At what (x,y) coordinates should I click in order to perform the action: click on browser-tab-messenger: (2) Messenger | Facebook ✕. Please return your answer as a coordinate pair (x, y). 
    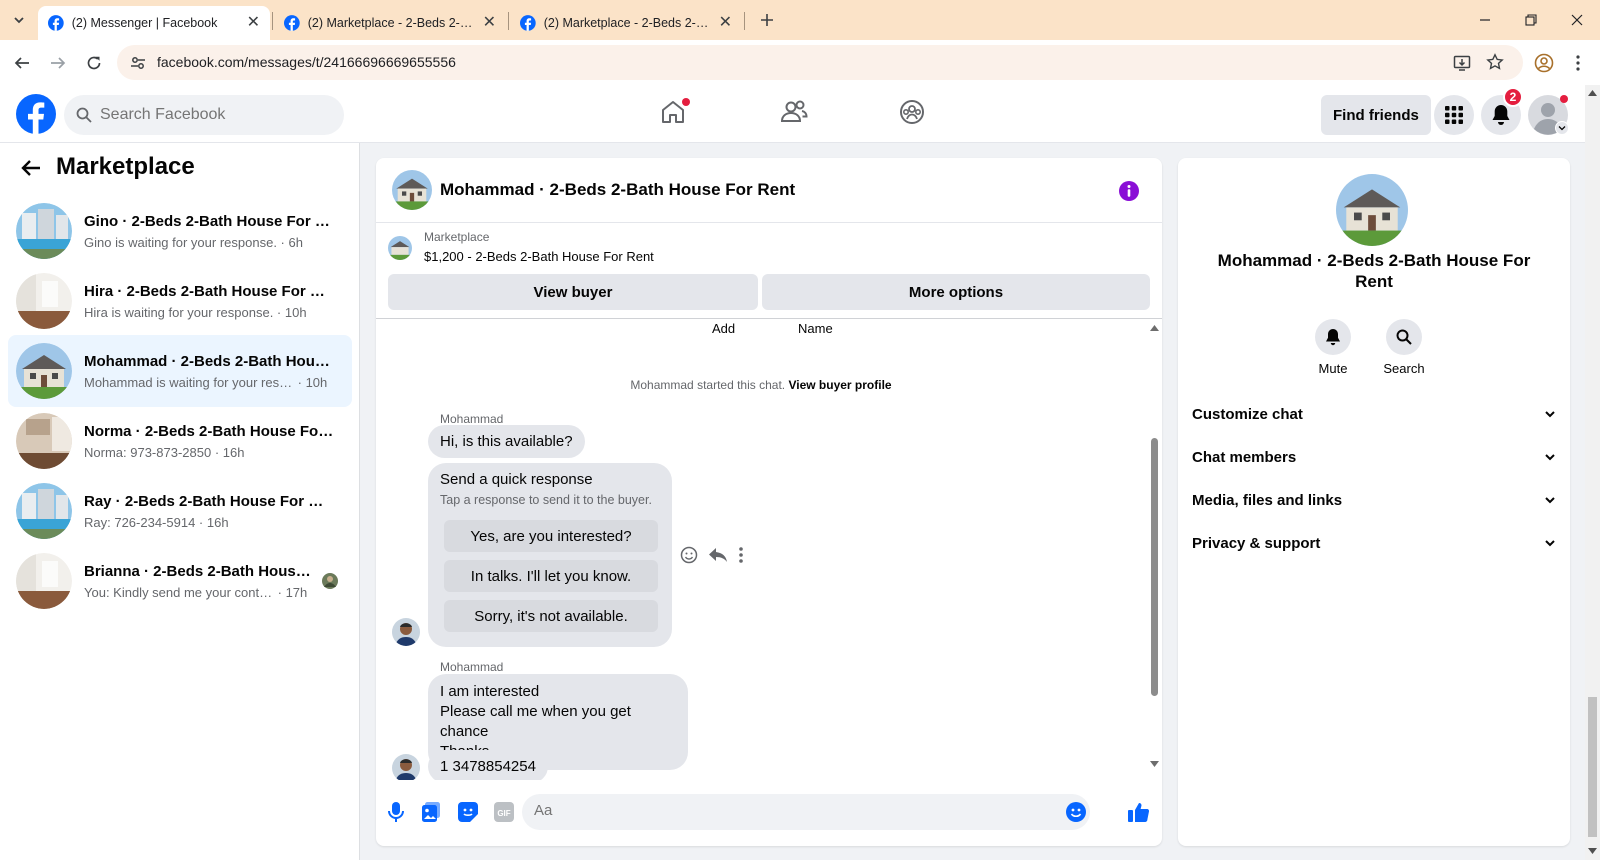
    Looking at the image, I should click on (154, 23).